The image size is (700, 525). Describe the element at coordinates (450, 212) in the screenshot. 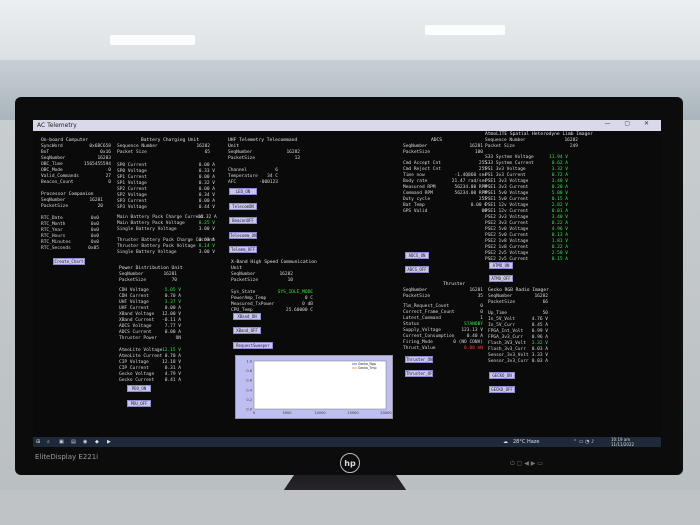

I see `telemetry-row: GPS Valid 00` at that location.